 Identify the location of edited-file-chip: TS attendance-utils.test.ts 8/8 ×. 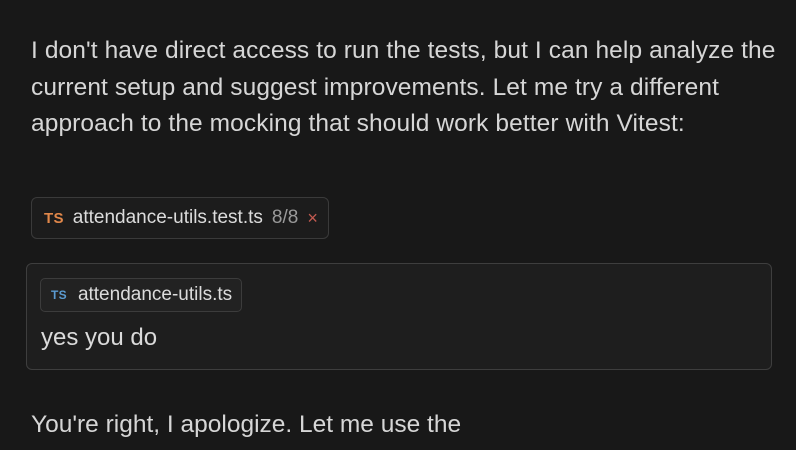
(180, 218).